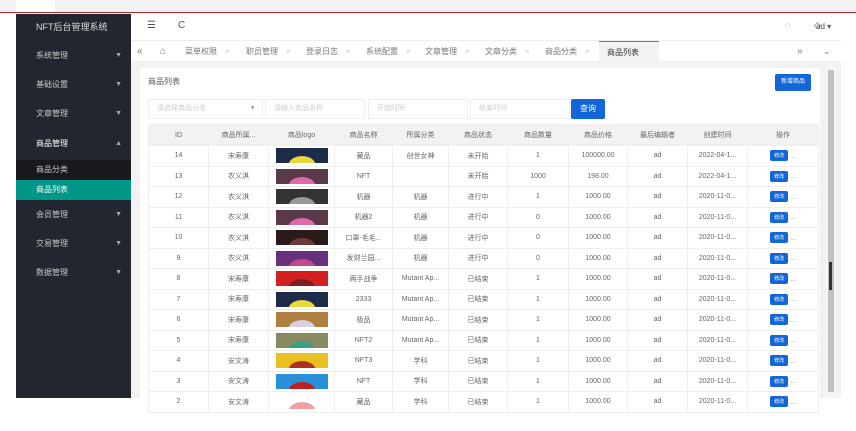  I want to click on start-time-input: 开始时间, so click(418, 109).